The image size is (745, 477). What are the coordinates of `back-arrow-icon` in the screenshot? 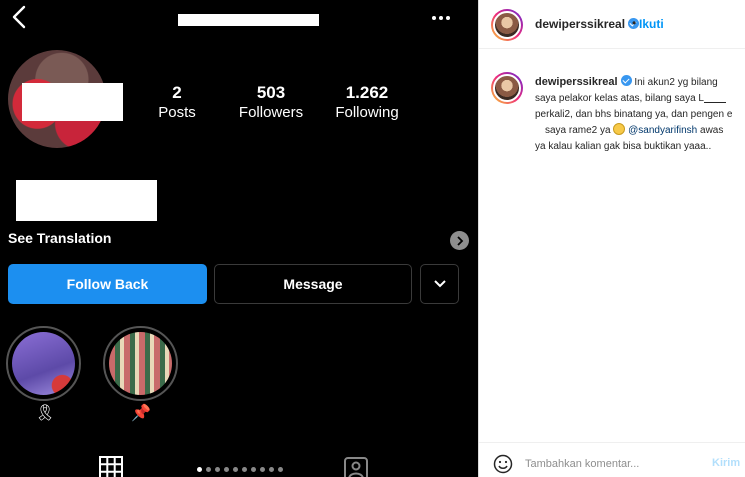 It's located at (19, 17).